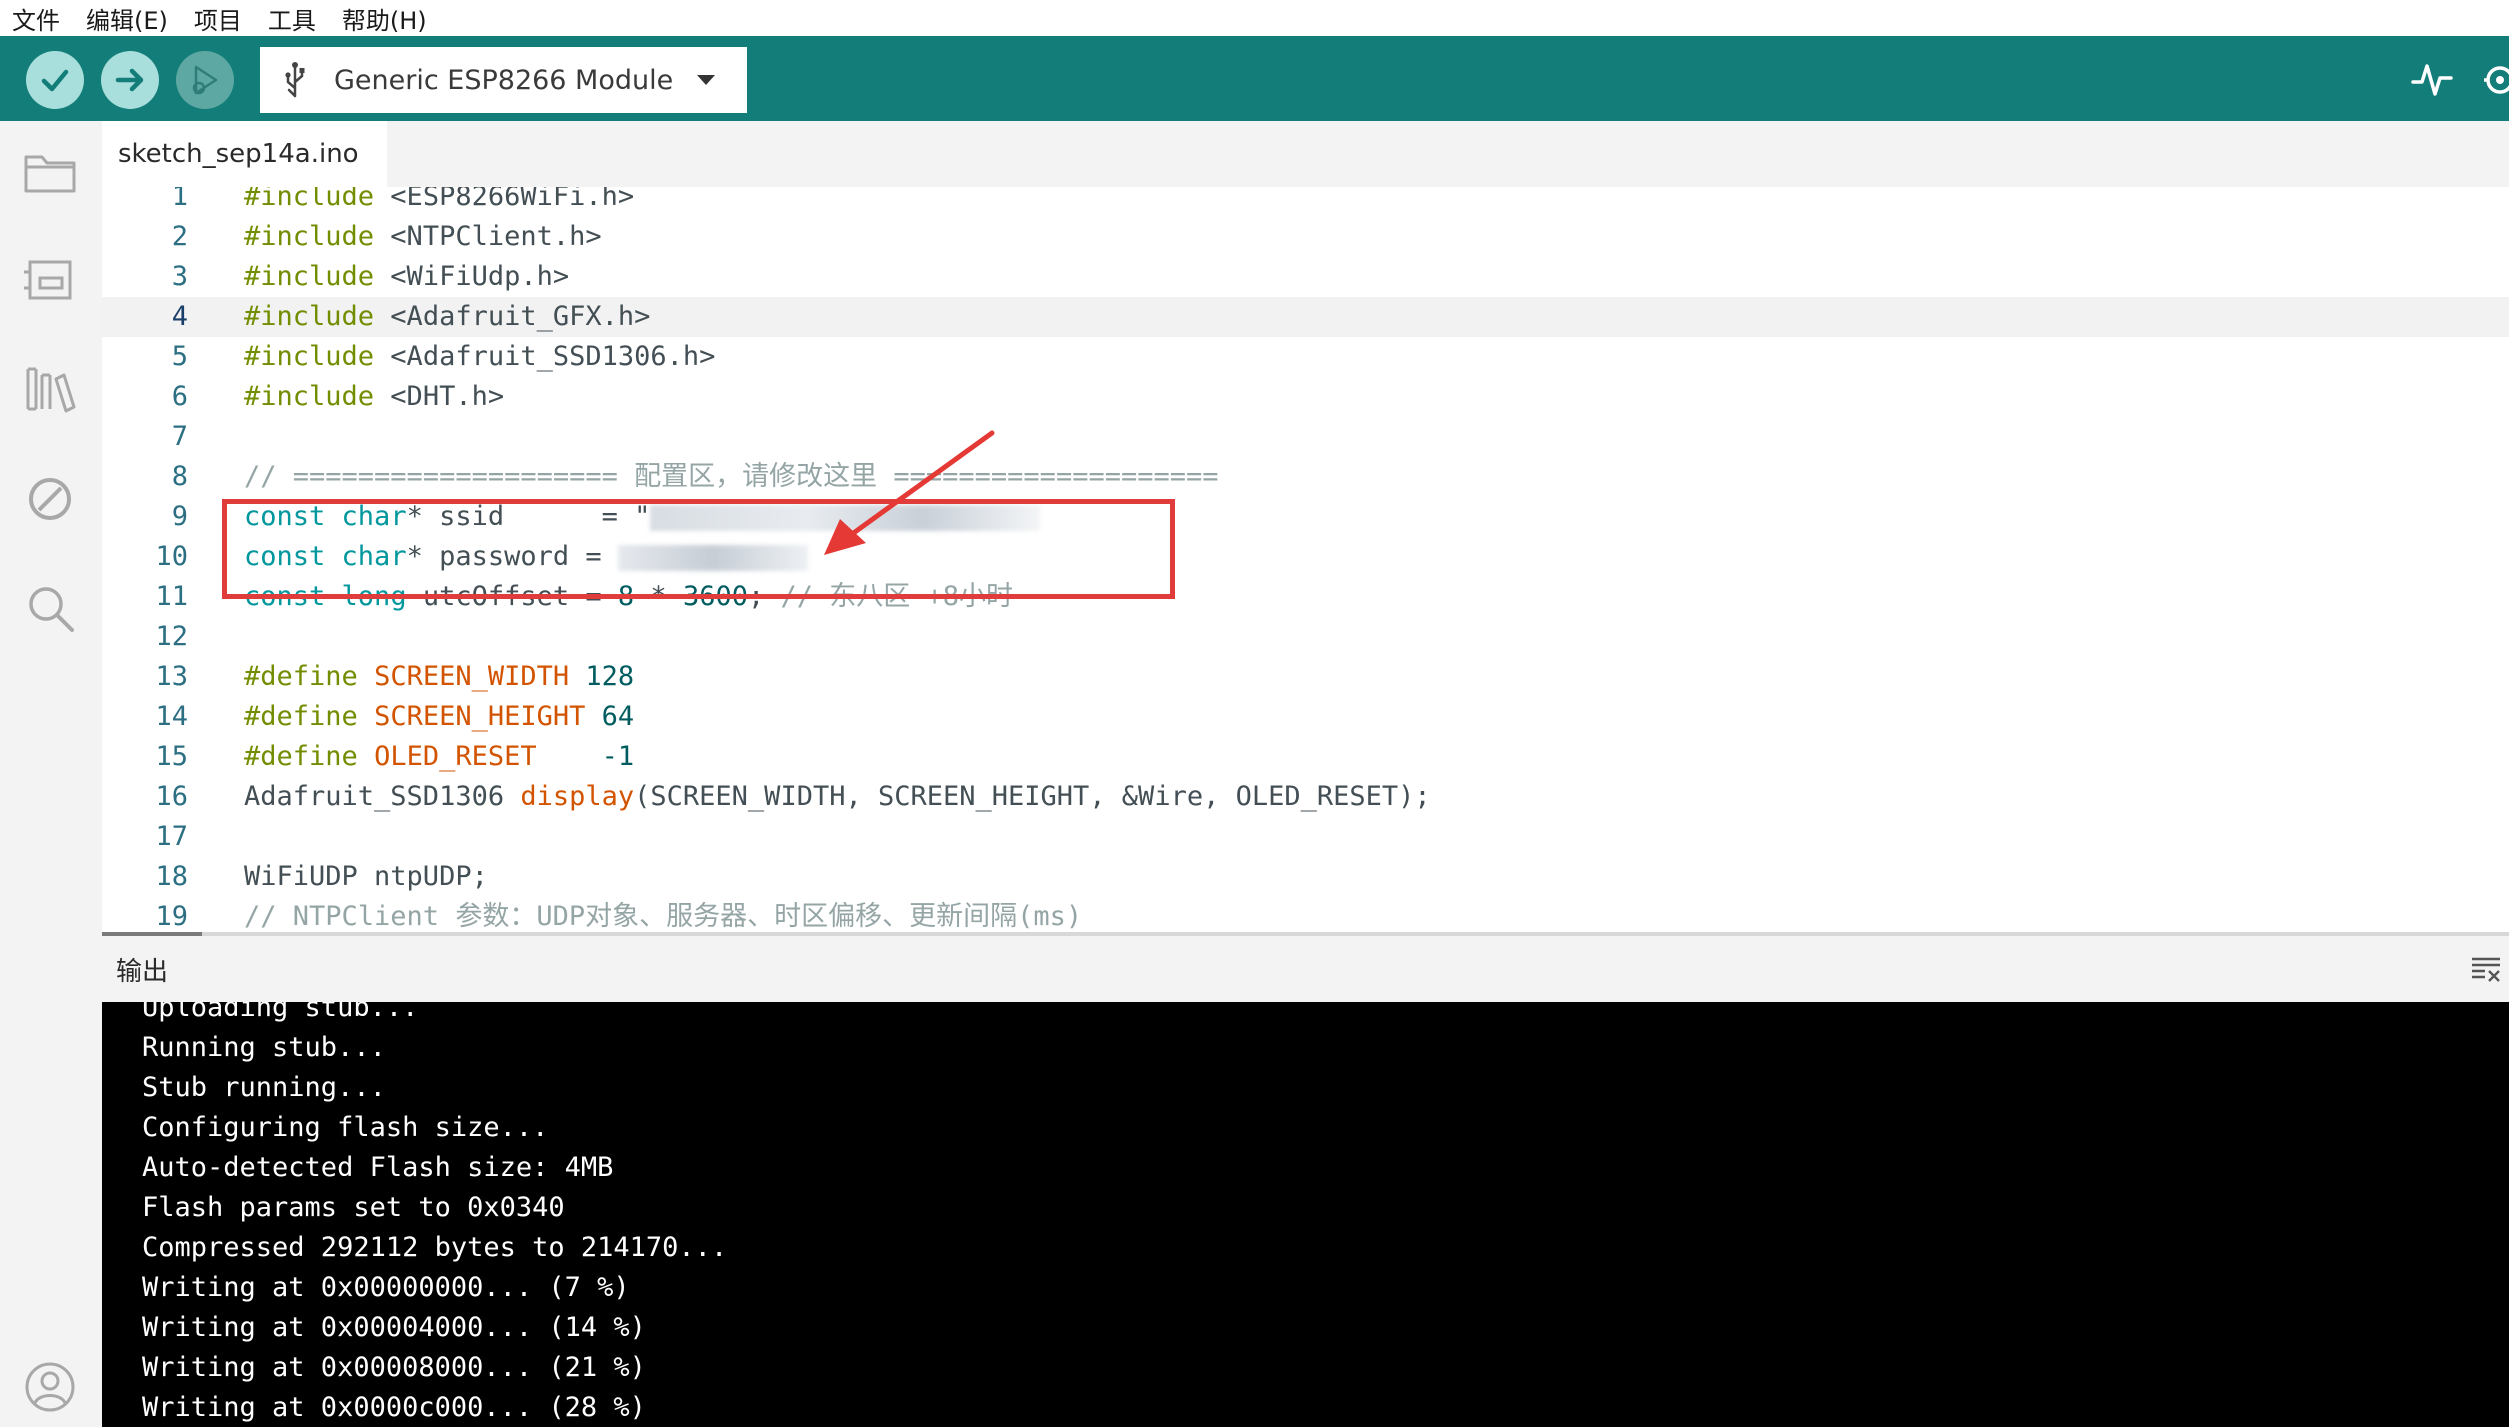 The image size is (2509, 1427). What do you see at coordinates (1305, 717) in the screenshot?
I see `code-line: 14 #define SCREEN_HEIGHT 64` at bounding box center [1305, 717].